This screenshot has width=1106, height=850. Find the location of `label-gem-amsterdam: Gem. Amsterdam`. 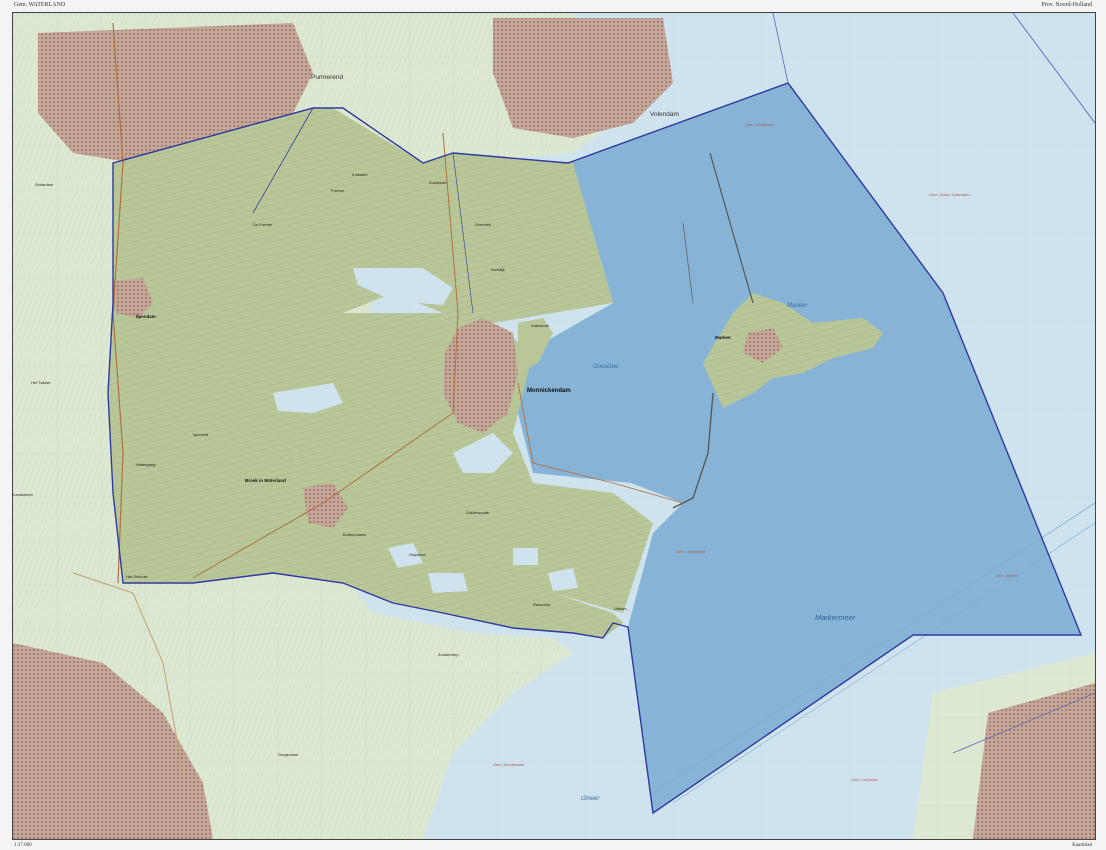

label-gem-amsterdam: Gem. Amsterdam is located at coordinates (509, 764).